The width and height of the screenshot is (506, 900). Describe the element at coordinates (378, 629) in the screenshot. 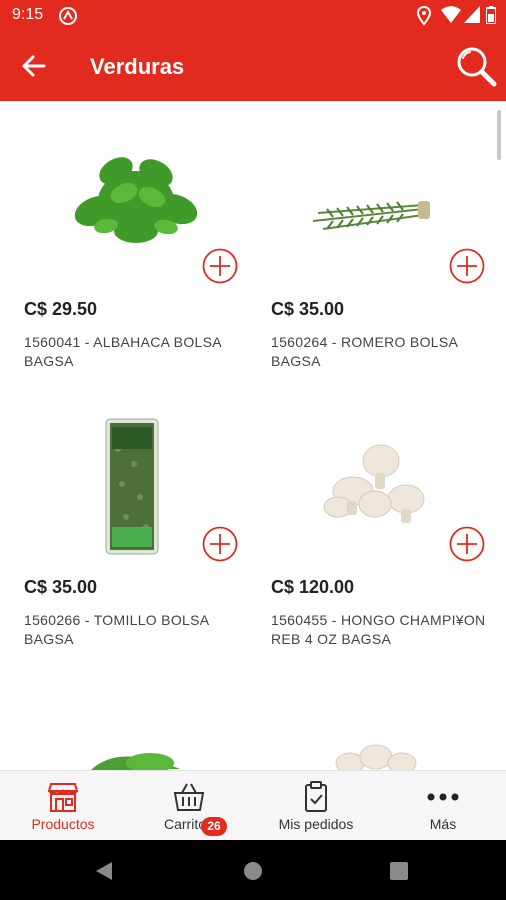

I see `product-name: 1560455 - HONGO CHAMPI¥ON REB 4 OZ BAGSA` at that location.